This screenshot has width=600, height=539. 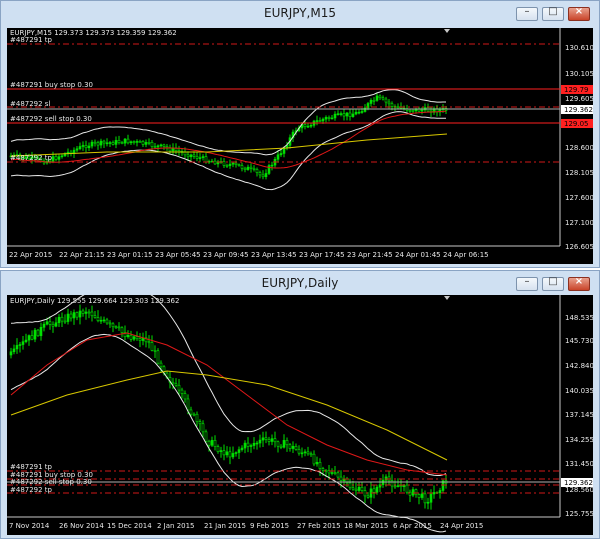 I want to click on m15-time-tick: 24 Apr 01:45, so click(x=418, y=255).